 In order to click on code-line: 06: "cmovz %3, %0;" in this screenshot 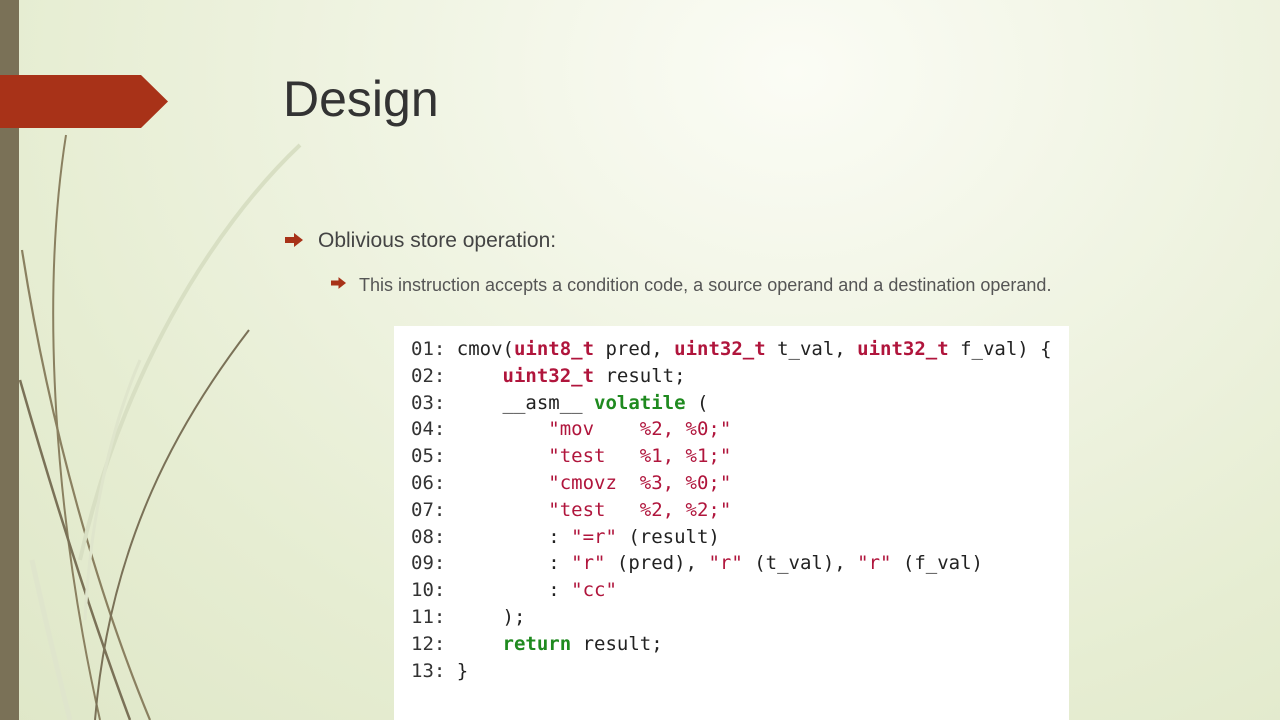, I will do `click(571, 483)`.